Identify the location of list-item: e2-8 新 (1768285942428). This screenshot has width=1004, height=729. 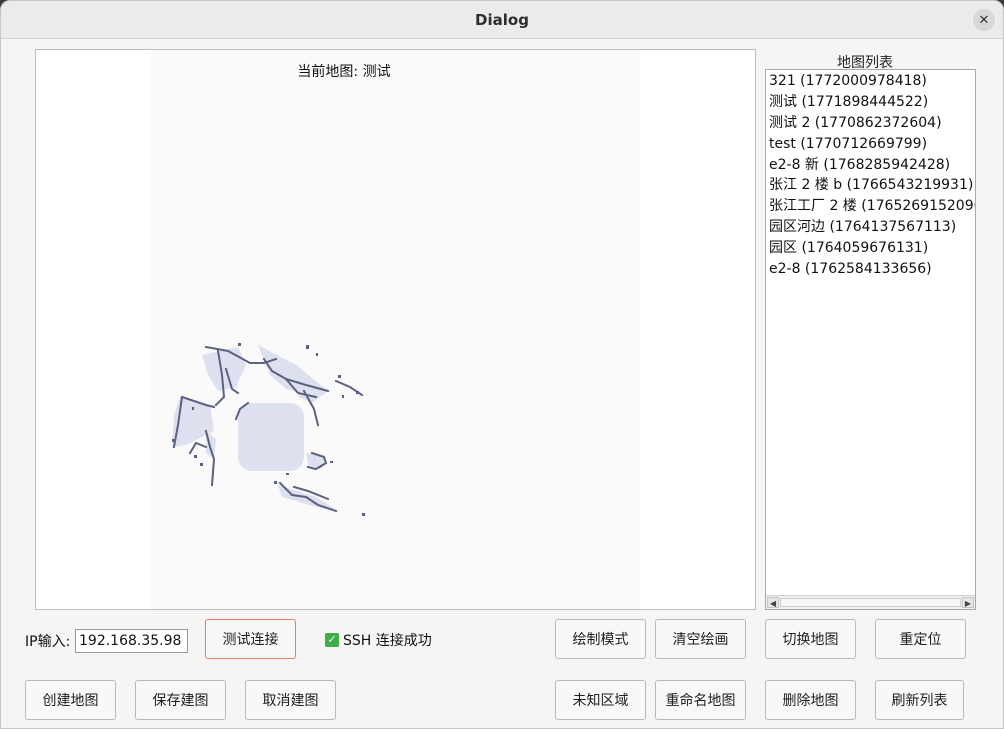
(872, 165).